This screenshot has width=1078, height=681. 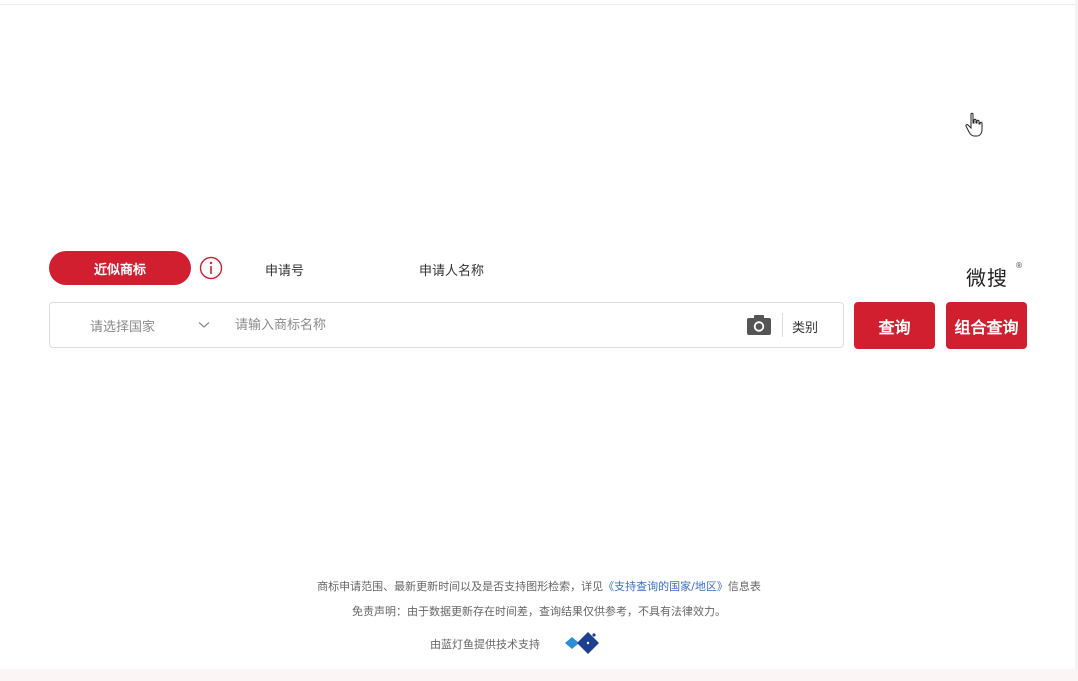 What do you see at coordinates (759, 325) in the screenshot?
I see `camera-icon` at bounding box center [759, 325].